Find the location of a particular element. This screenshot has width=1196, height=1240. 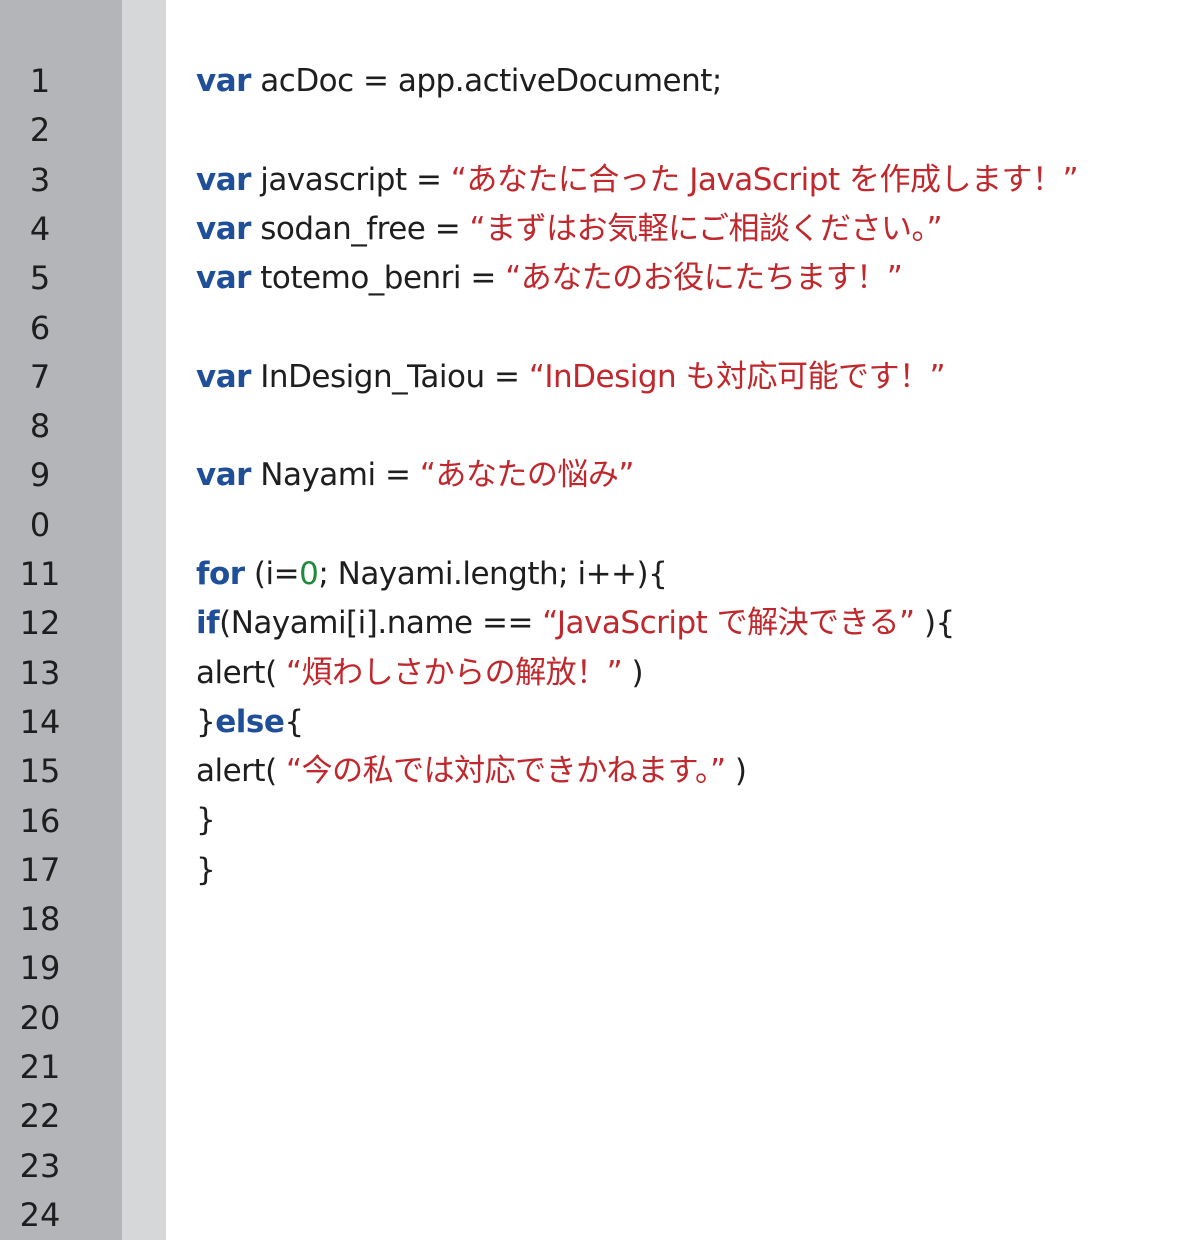

keyword-token: for is located at coordinates (220, 573).